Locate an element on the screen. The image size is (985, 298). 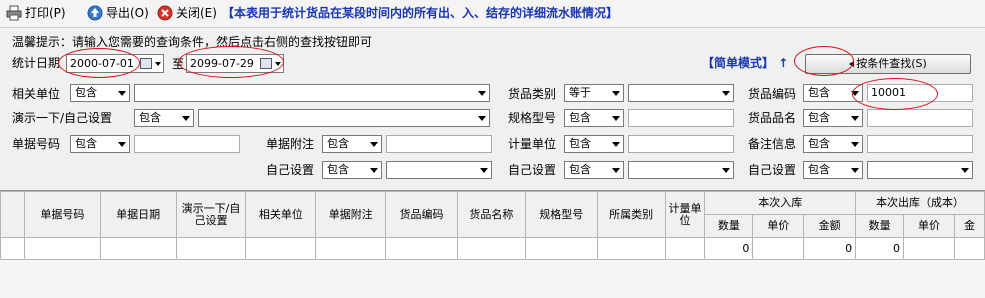
custom1-op: 包含 is located at coordinates (352, 170).